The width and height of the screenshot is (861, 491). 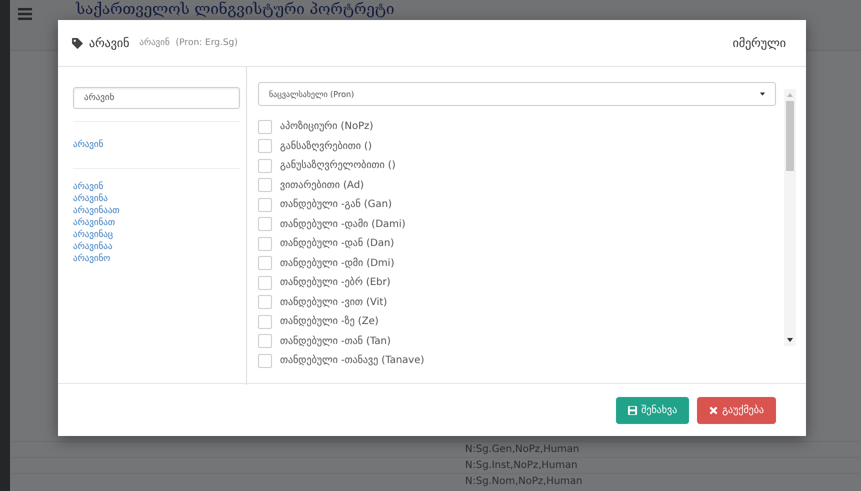 What do you see at coordinates (77, 43) in the screenshot?
I see `tag-icon` at bounding box center [77, 43].